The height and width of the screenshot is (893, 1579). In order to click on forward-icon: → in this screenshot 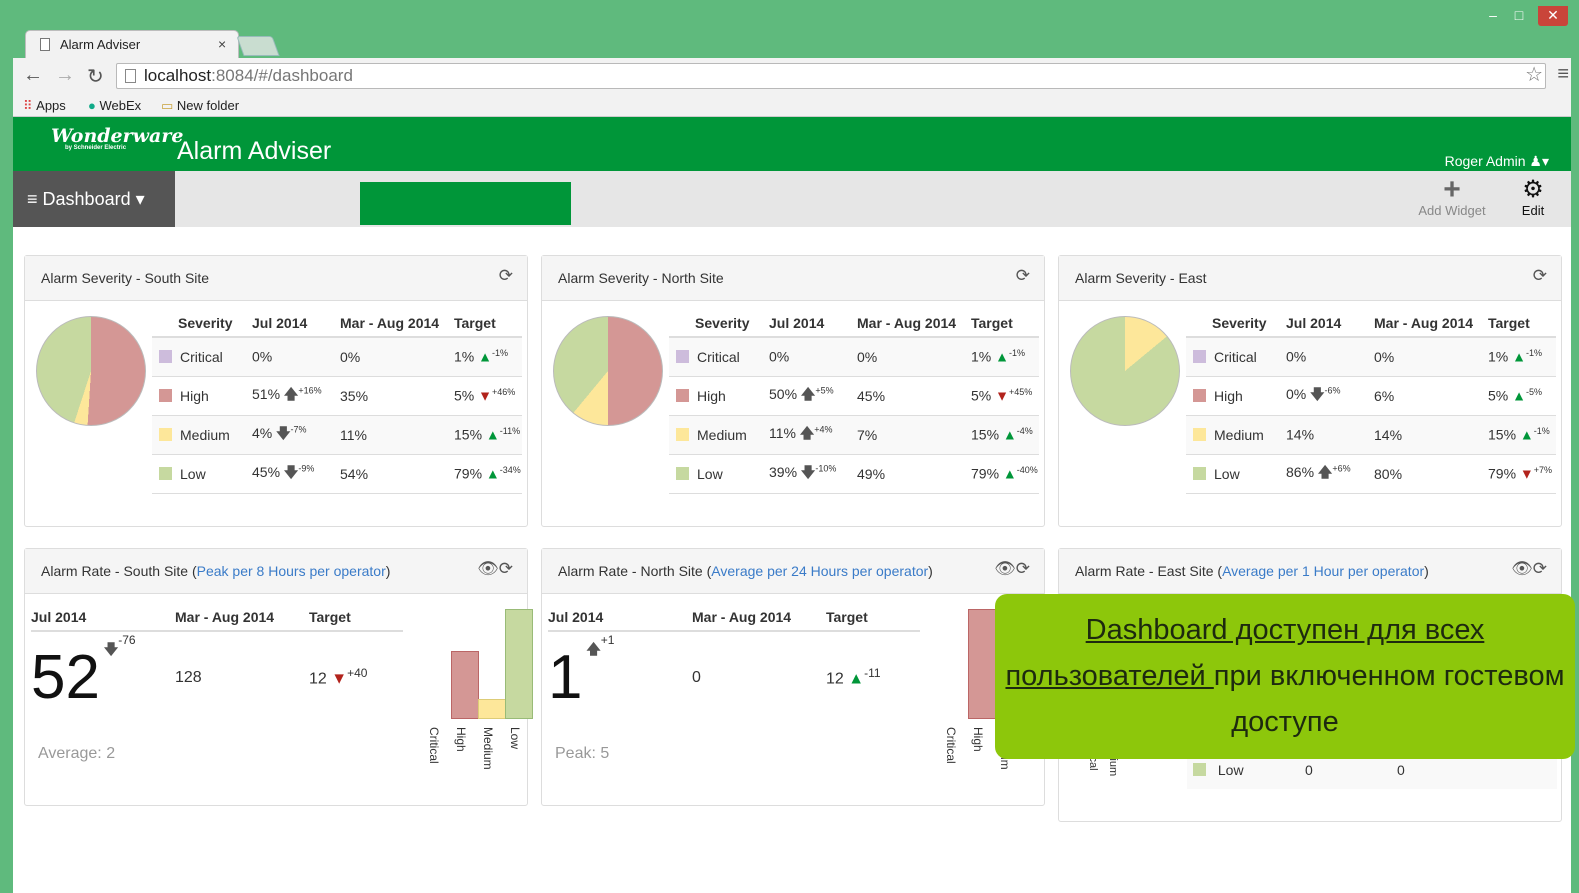, I will do `click(65, 75)`.